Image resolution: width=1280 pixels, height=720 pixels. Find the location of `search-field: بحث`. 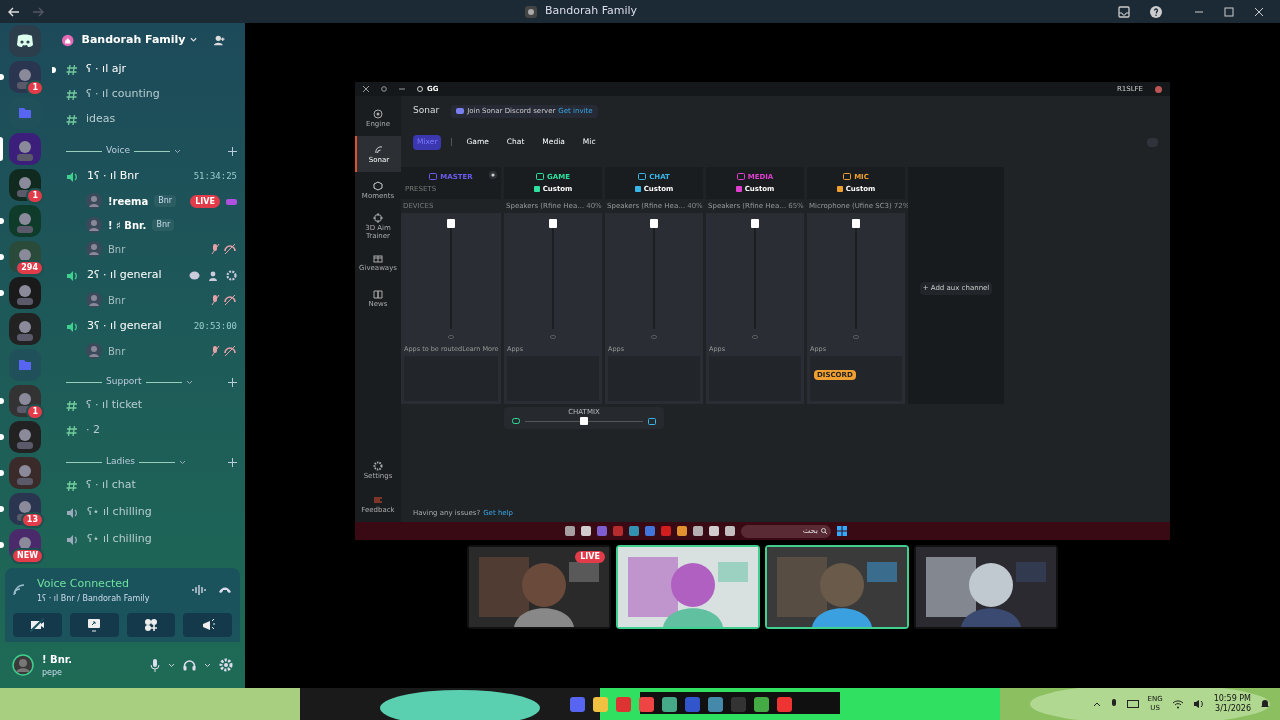

search-field: بحث is located at coordinates (786, 531).